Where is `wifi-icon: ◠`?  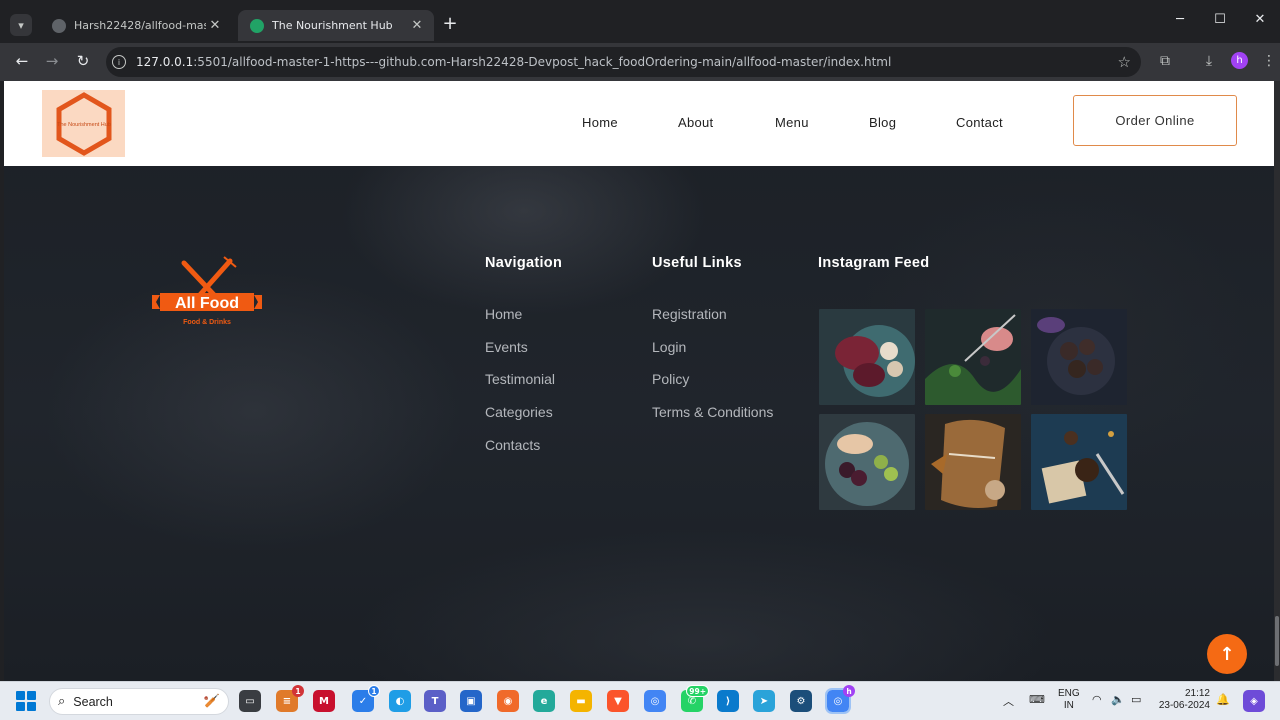 wifi-icon: ◠ is located at coordinates (1097, 699).